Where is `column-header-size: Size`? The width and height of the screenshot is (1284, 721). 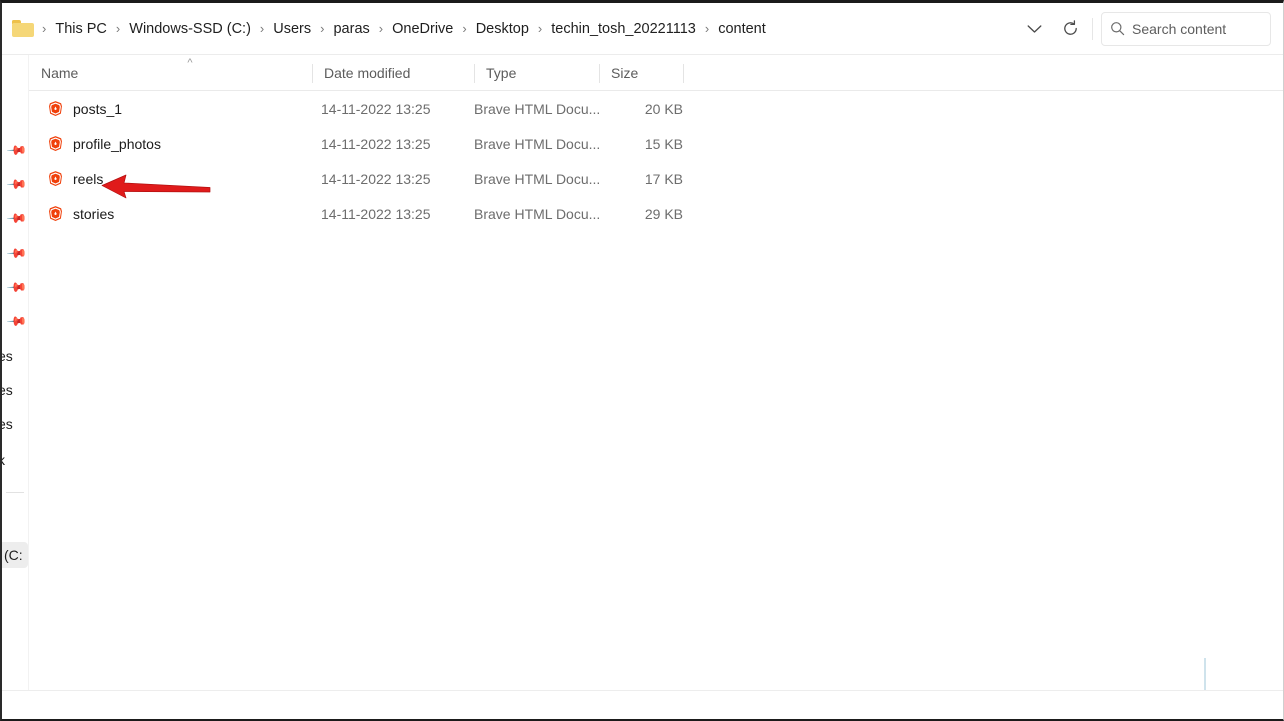
column-header-size: Size is located at coordinates (641, 73).